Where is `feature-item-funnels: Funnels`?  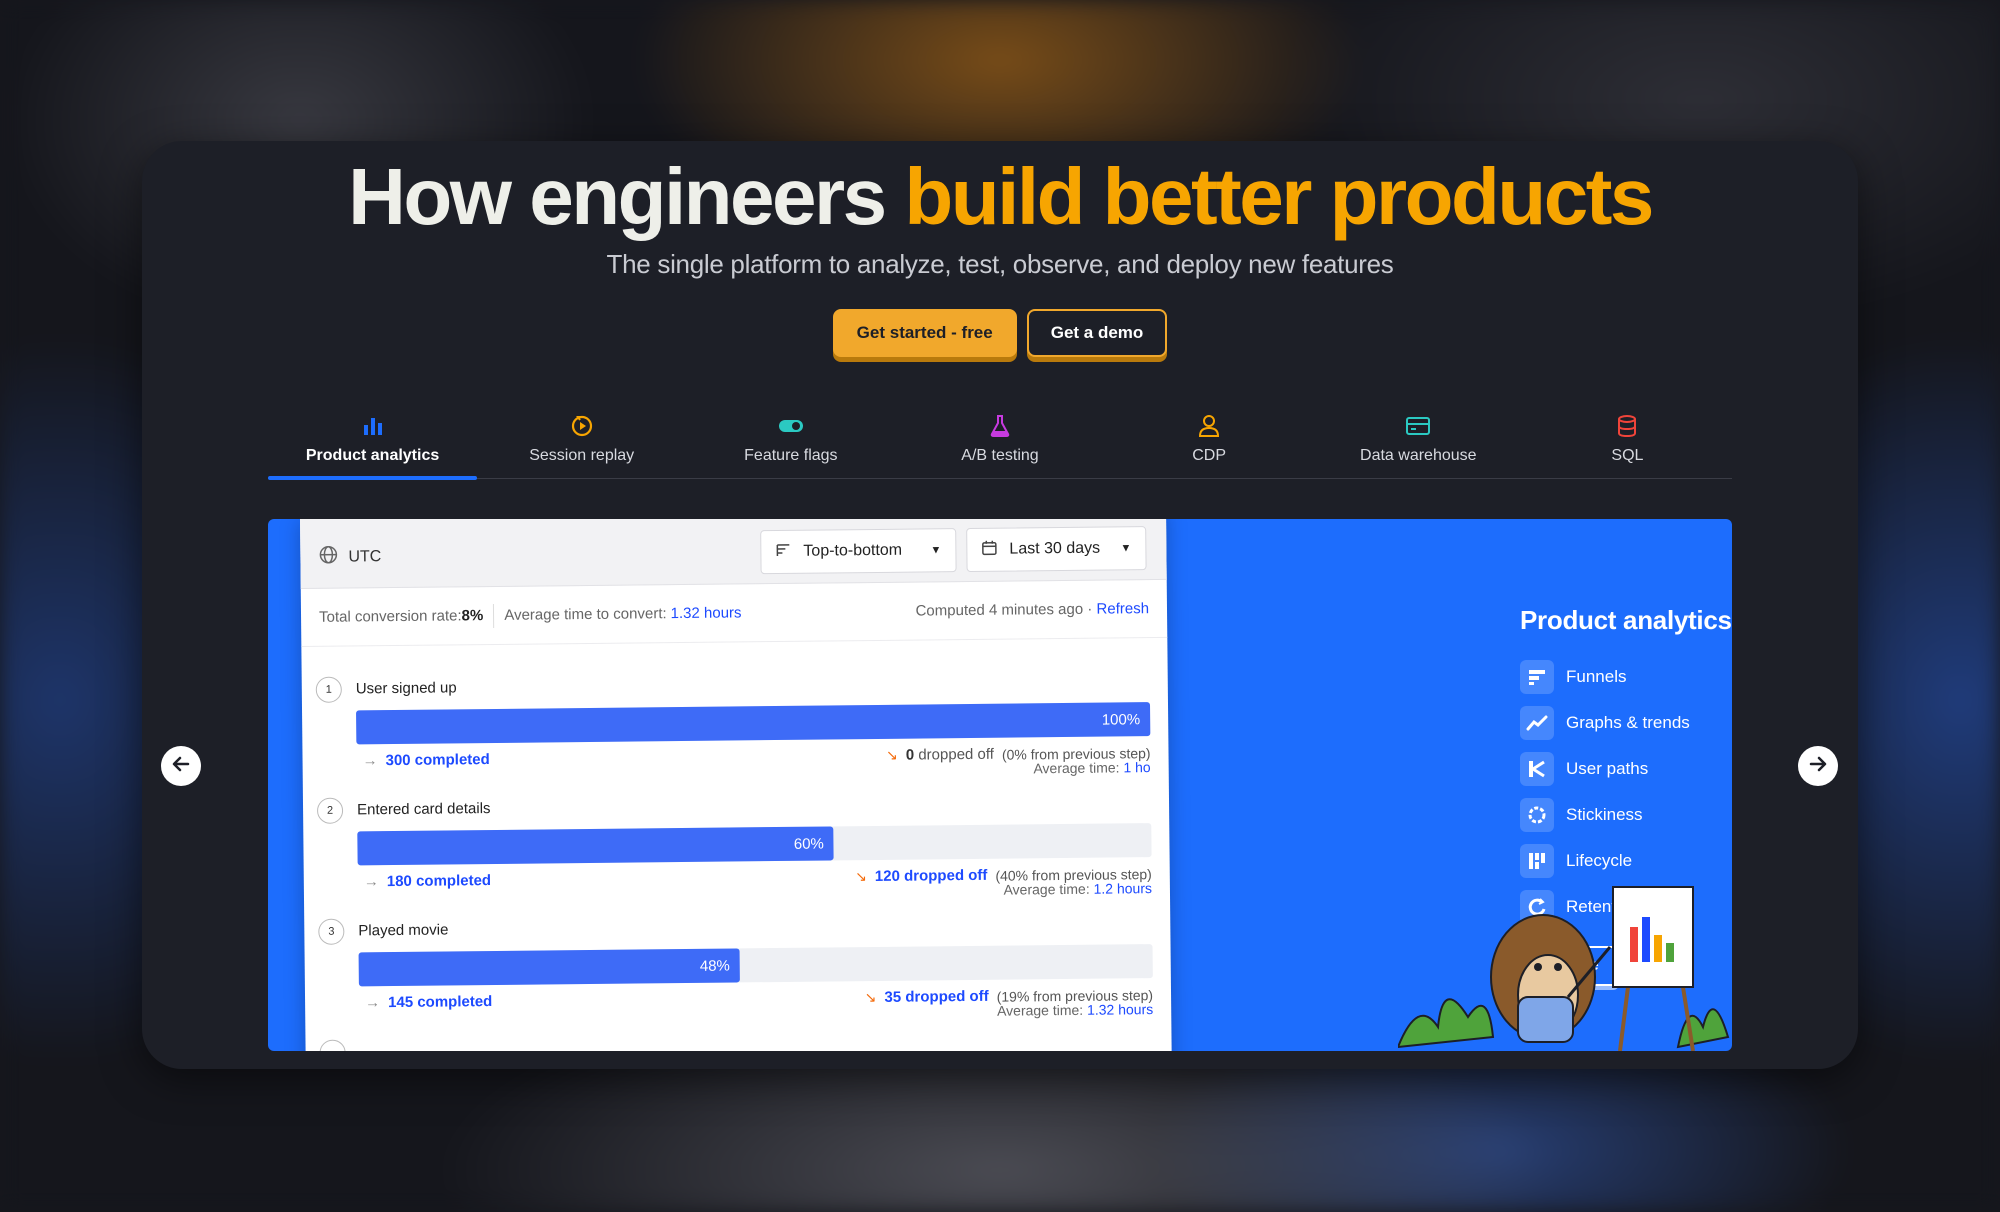
feature-item-funnels: Funnels is located at coordinates (1626, 677).